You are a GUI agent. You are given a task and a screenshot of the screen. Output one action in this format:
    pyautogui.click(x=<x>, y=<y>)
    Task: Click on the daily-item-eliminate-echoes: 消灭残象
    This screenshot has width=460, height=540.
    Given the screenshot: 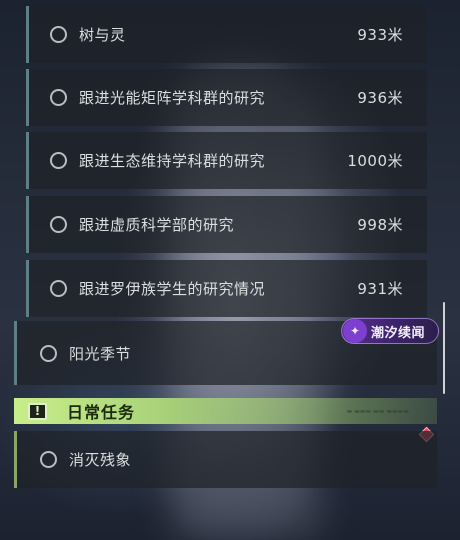 What is the action you would take?
    pyautogui.click(x=225, y=459)
    